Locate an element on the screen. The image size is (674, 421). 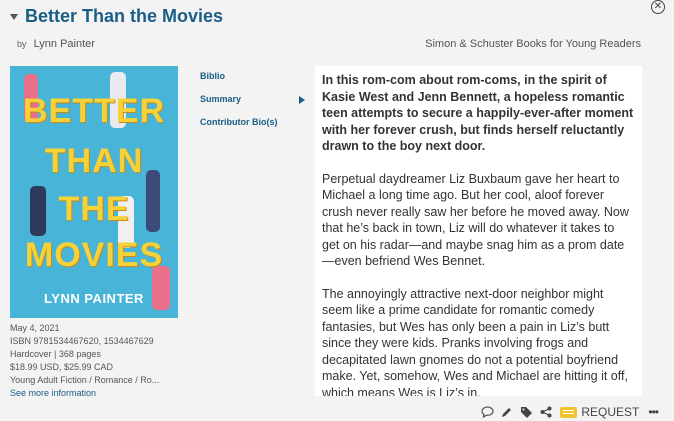
publisher-name: Simon & Schuster Books for Young Readers is located at coordinates (533, 44).